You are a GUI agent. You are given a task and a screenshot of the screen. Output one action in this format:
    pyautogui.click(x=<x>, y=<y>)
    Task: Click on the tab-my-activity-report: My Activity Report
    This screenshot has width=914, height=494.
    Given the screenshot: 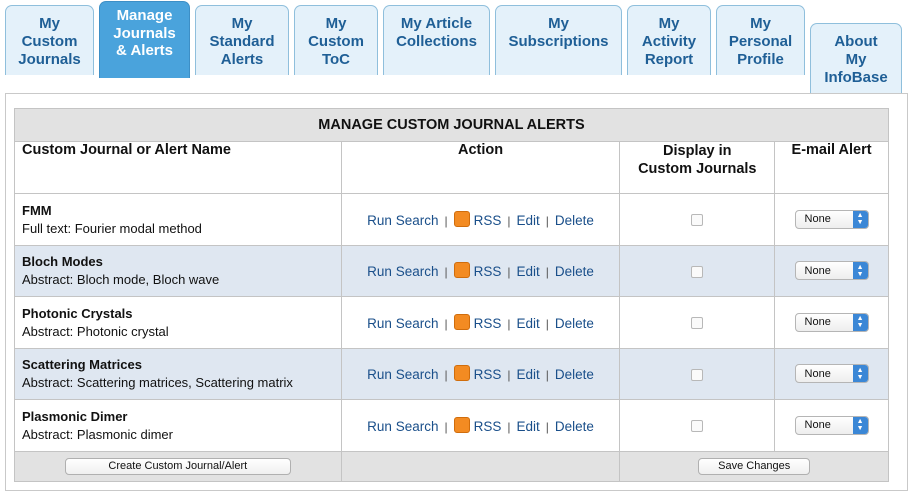 What is the action you would take?
    pyautogui.click(x=669, y=40)
    